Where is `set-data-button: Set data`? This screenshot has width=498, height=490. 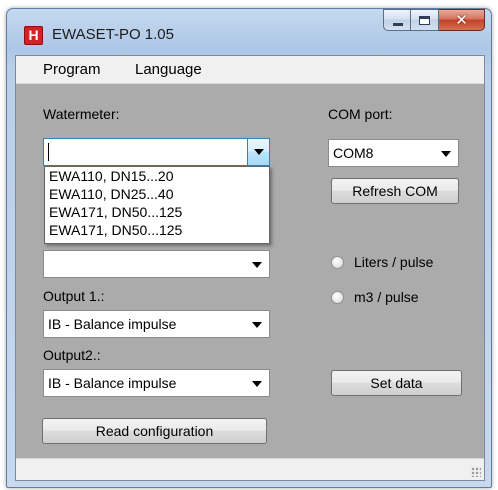
set-data-button: Set data is located at coordinates (396, 383).